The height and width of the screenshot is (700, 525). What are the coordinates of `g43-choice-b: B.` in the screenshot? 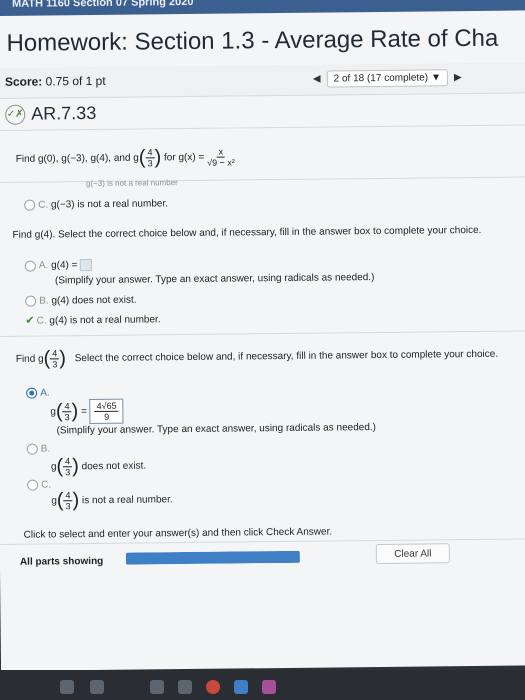 It's located at (38, 449).